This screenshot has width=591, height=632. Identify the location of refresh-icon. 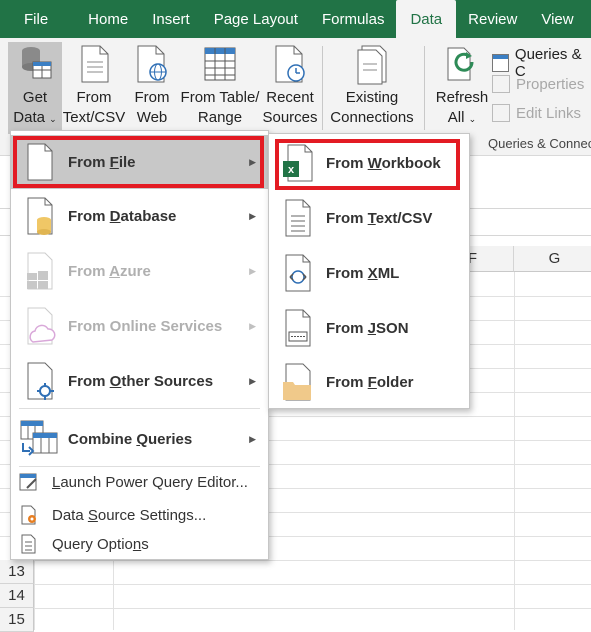
(462, 64).